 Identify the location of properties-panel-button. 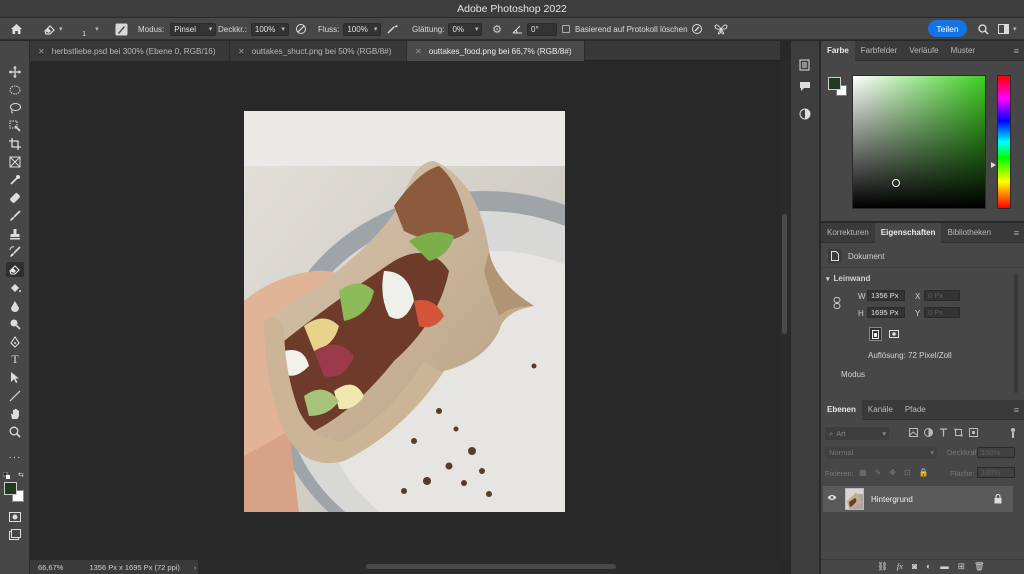
(805, 115).